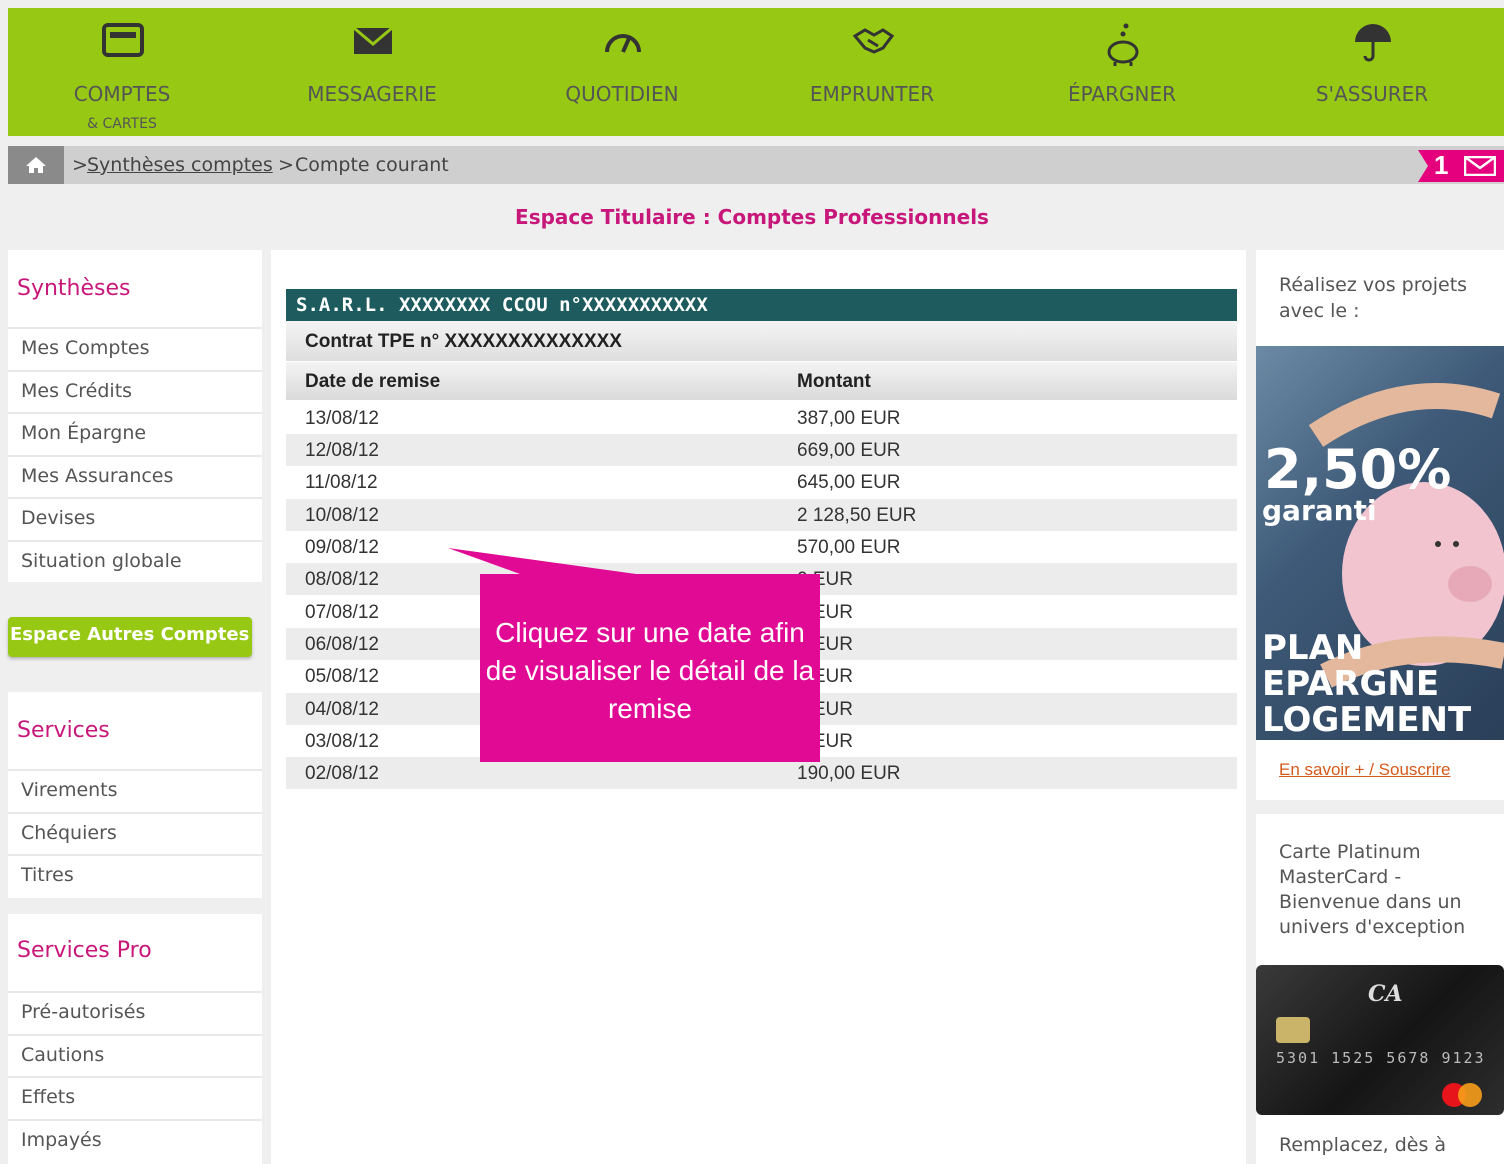  I want to click on date-link: 04/08/12, so click(342, 710).